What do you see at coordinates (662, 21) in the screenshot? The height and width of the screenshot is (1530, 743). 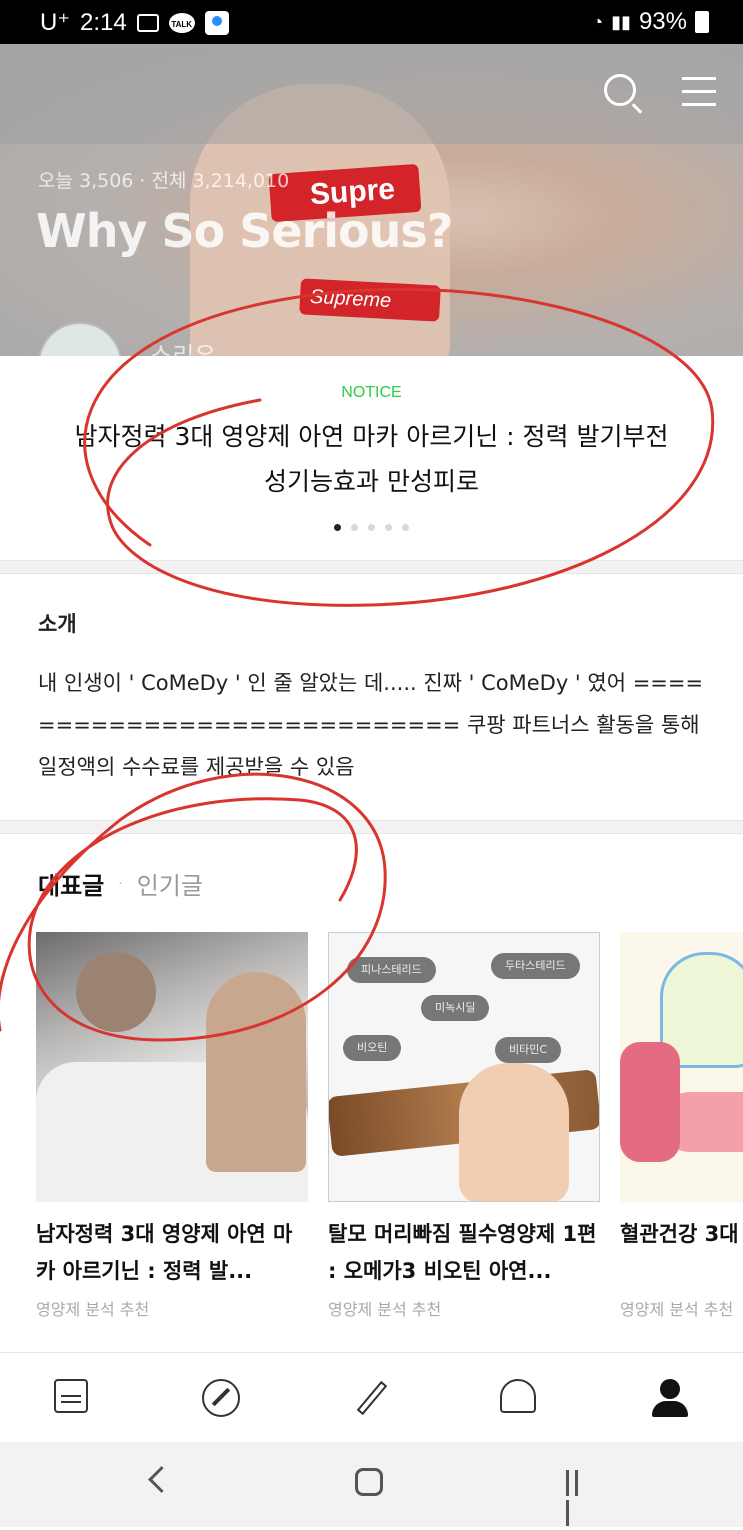 I see `battery-level: 93%` at bounding box center [662, 21].